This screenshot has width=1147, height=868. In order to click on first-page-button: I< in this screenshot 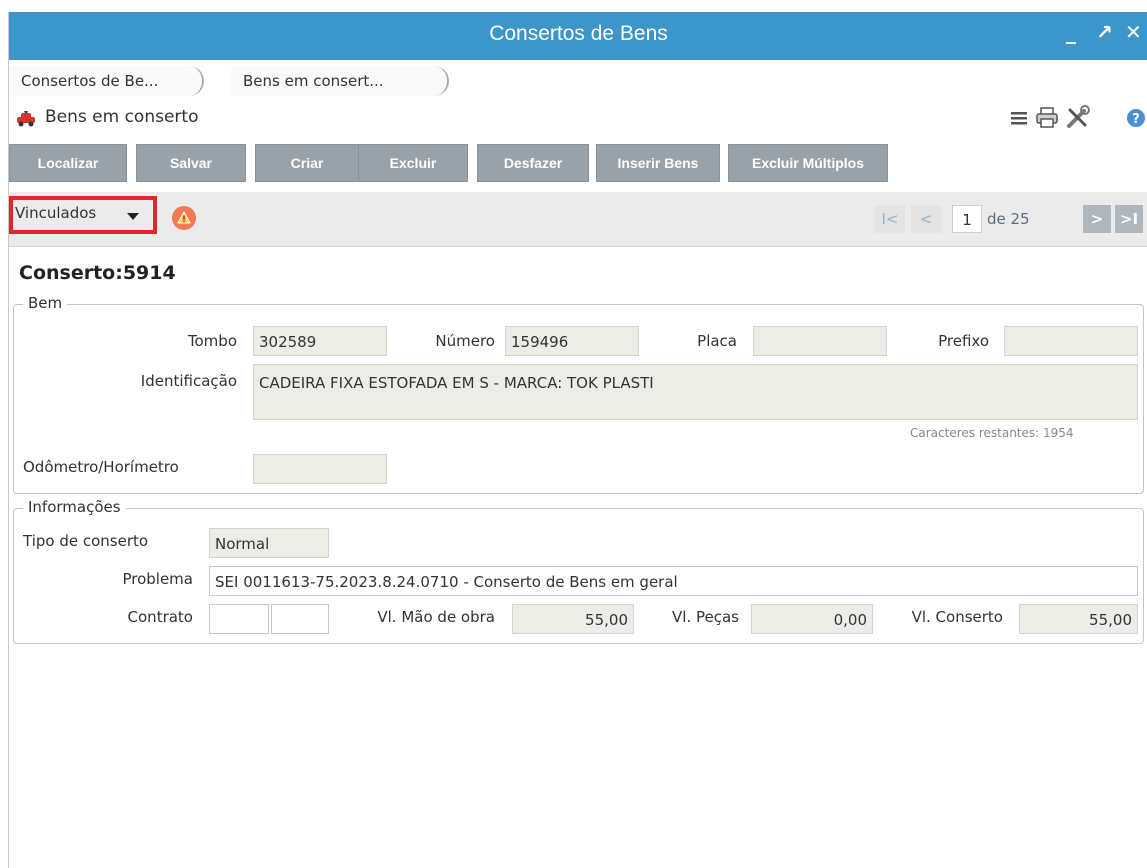, I will do `click(890, 219)`.